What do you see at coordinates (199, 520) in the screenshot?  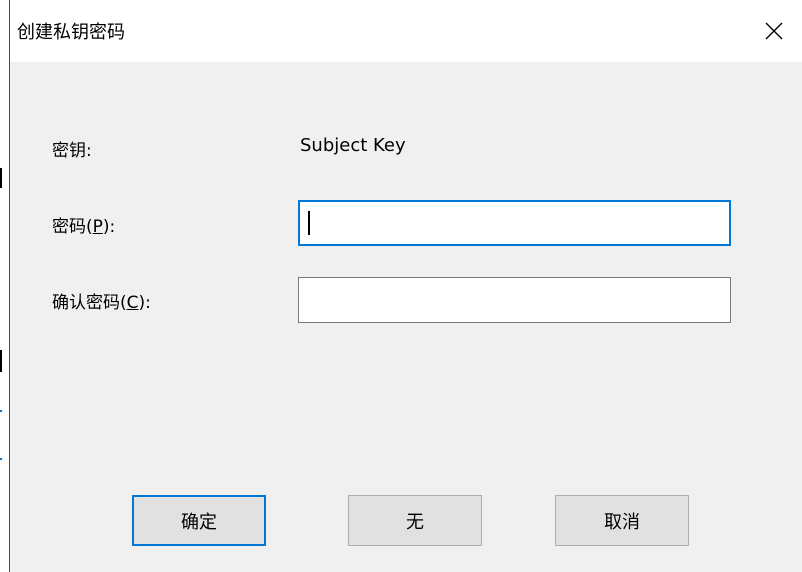 I see `ok-button: 确定` at bounding box center [199, 520].